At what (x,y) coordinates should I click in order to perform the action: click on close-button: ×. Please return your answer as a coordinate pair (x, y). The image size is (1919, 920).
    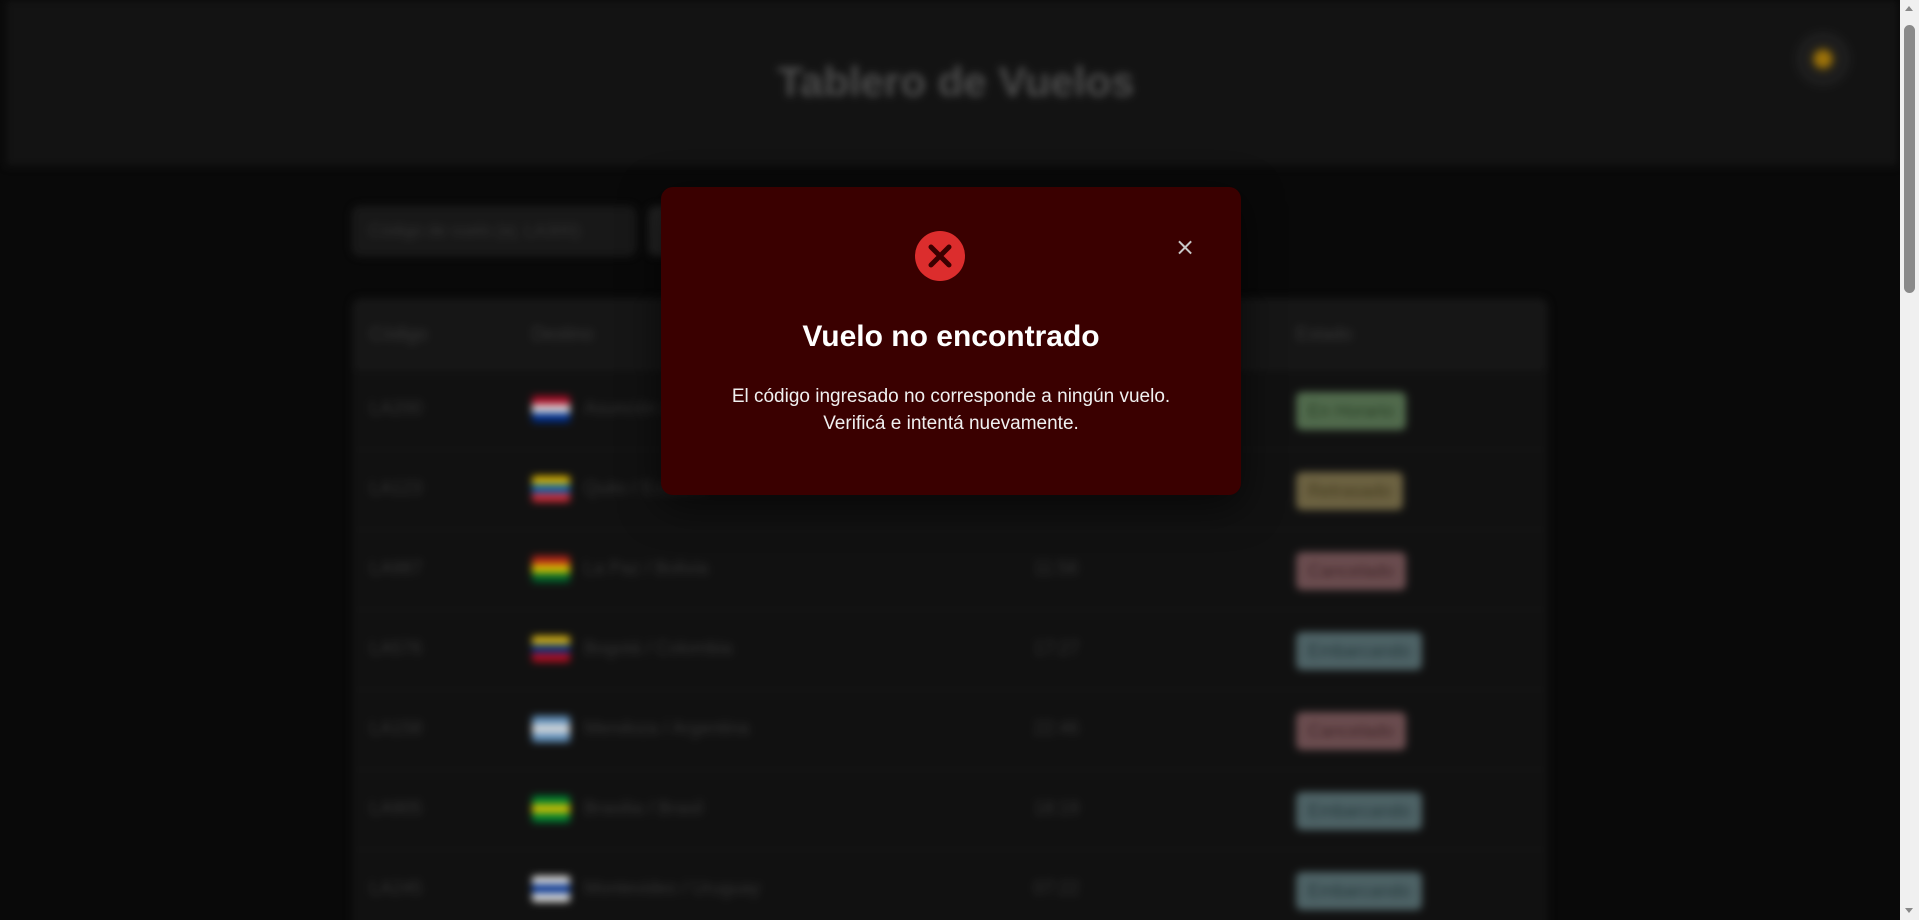
    Looking at the image, I should click on (1185, 247).